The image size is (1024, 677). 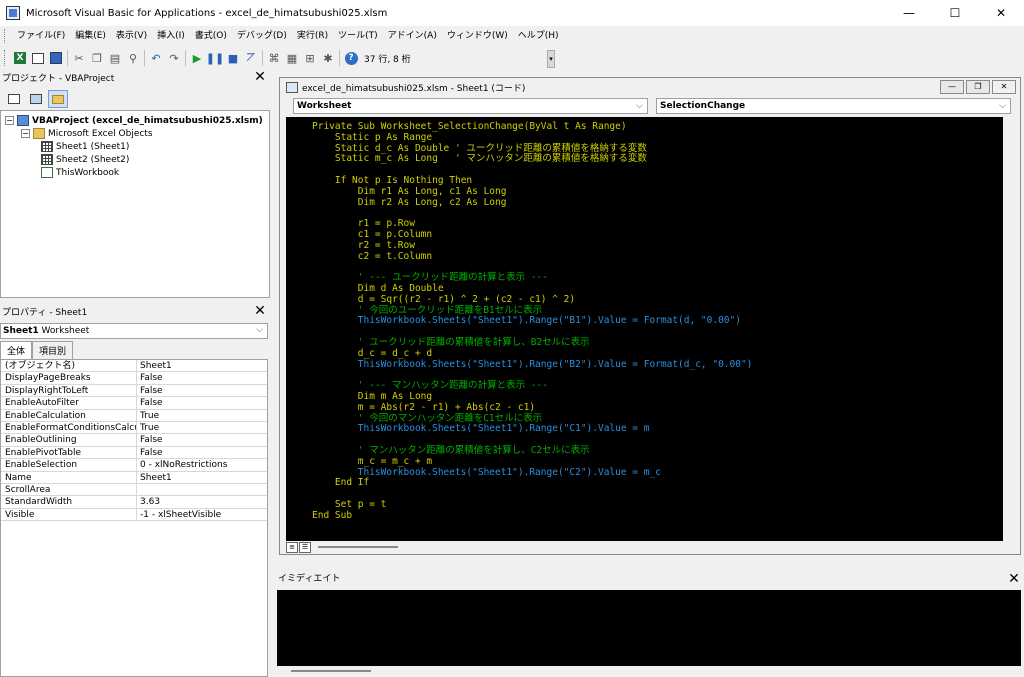 What do you see at coordinates (427, 310) in the screenshot?
I see `code-line: ' 今回のユークリッド距離をB1セルに表示` at bounding box center [427, 310].